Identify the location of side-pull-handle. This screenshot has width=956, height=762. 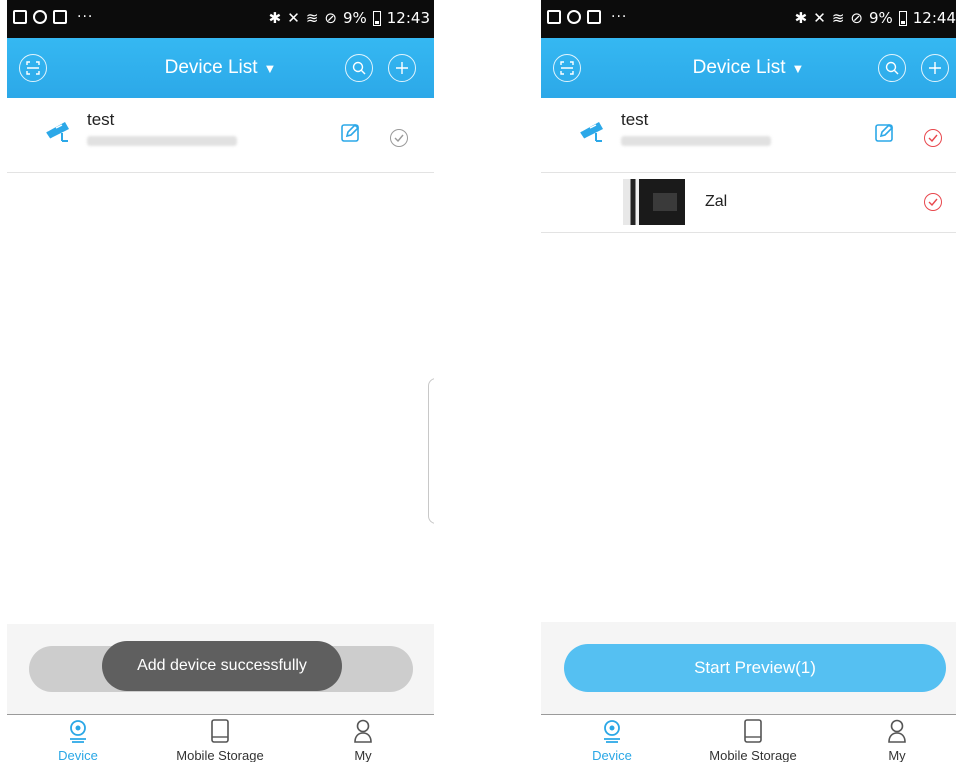
(431, 451).